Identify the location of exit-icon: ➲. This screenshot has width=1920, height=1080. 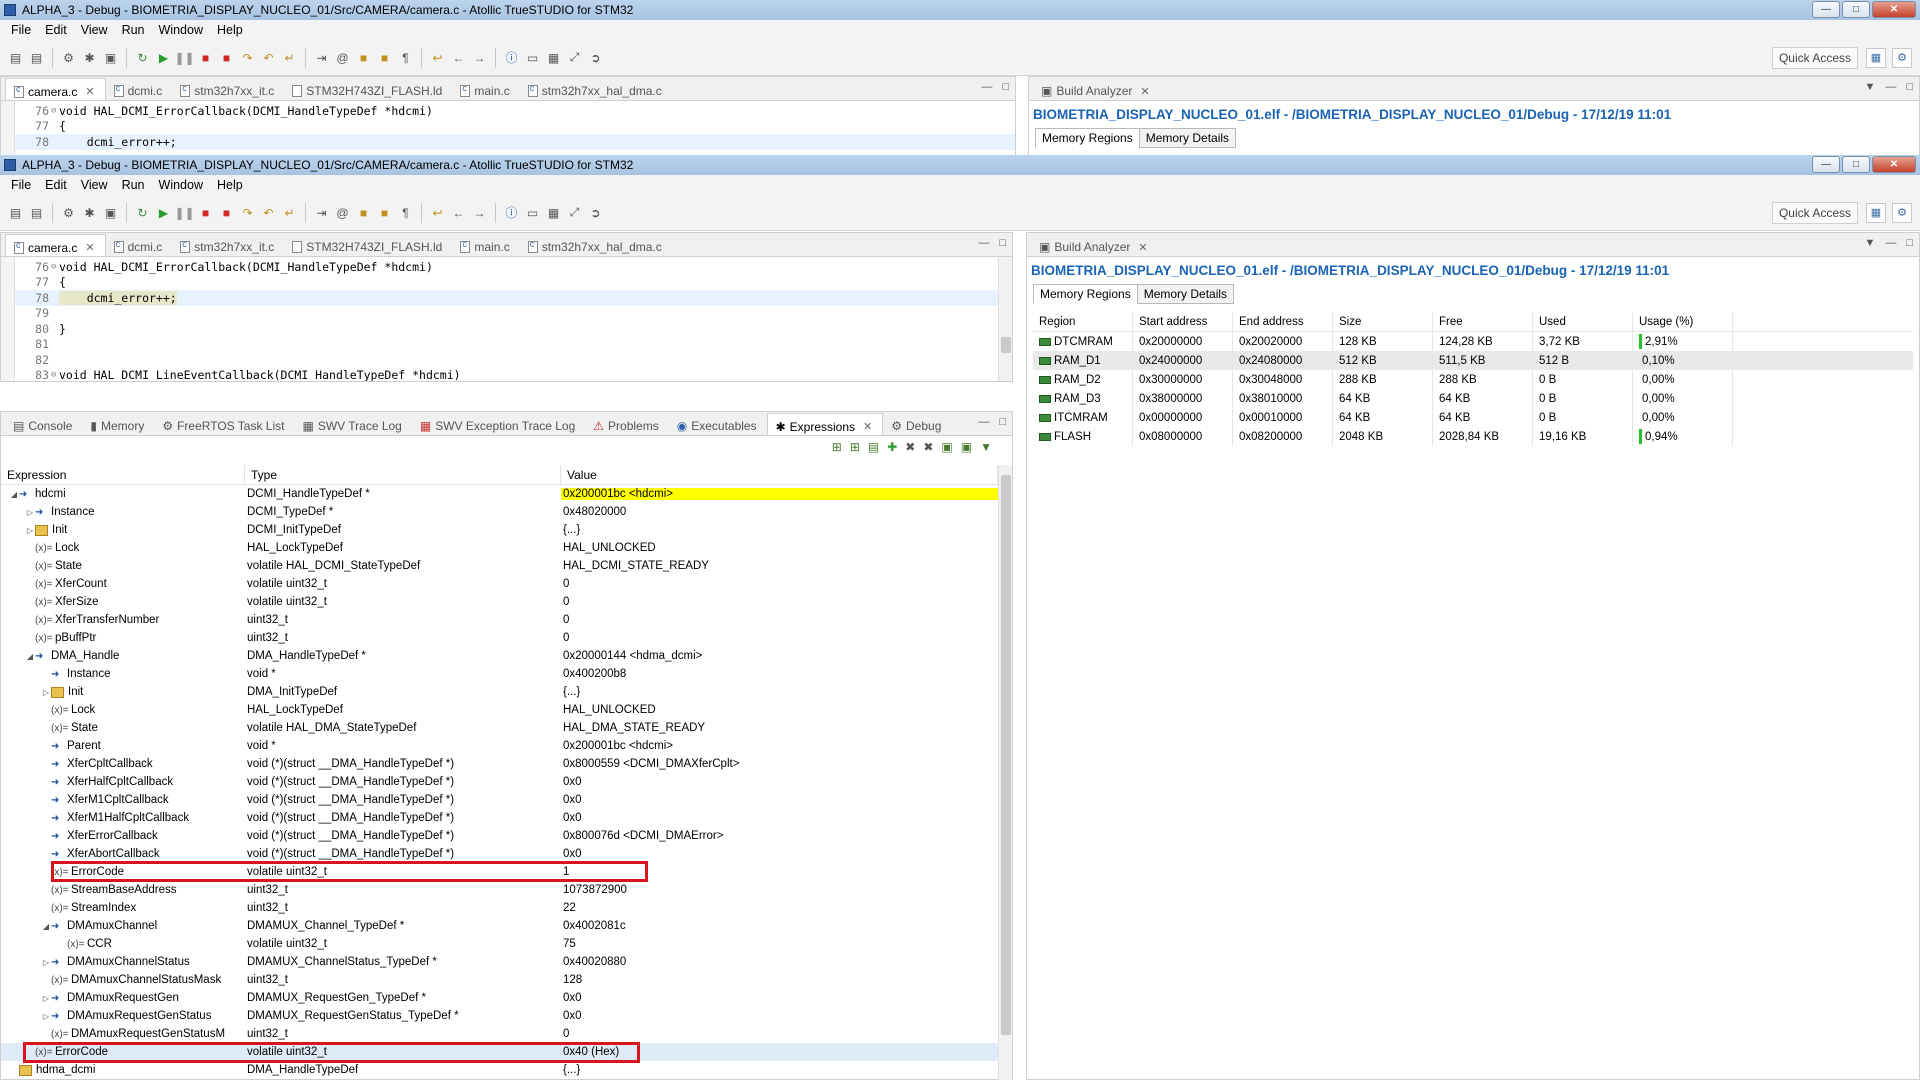
(595, 57).